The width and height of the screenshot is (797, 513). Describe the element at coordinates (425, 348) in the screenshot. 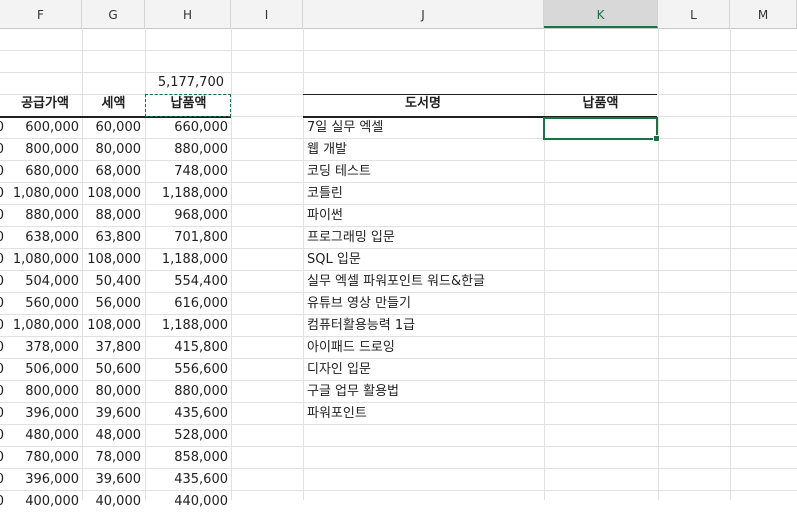

I see `cell-book-title: 아이패드 드로잉` at that location.